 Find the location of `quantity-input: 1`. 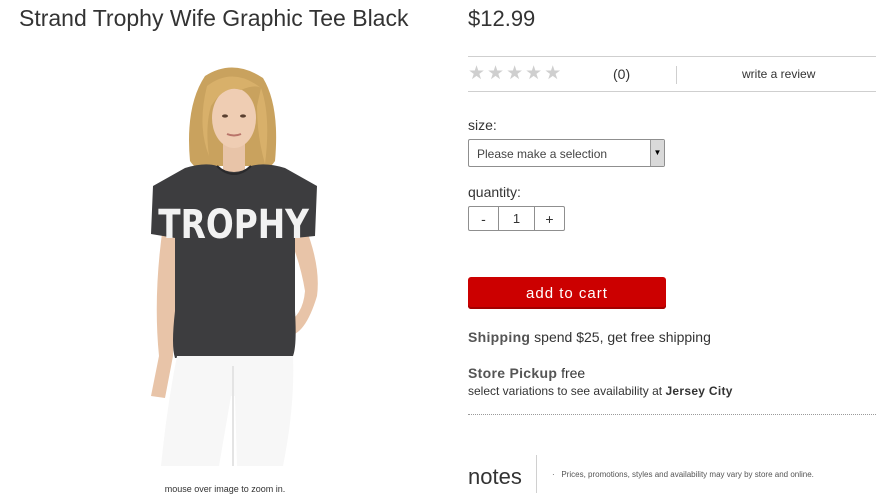

quantity-input: 1 is located at coordinates (516, 218).